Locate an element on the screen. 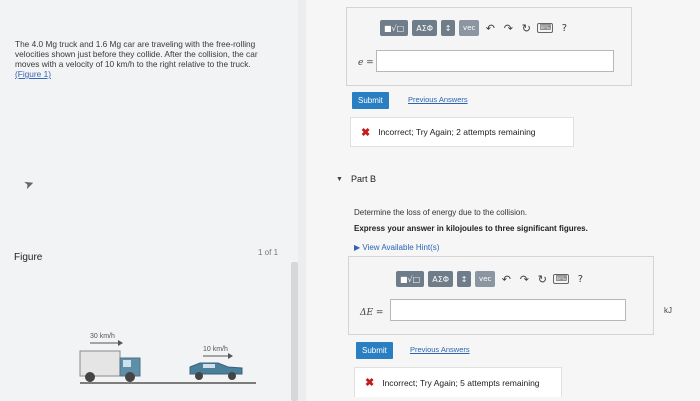 The image size is (700, 401). part-a-input-label: e = is located at coordinates (366, 63).